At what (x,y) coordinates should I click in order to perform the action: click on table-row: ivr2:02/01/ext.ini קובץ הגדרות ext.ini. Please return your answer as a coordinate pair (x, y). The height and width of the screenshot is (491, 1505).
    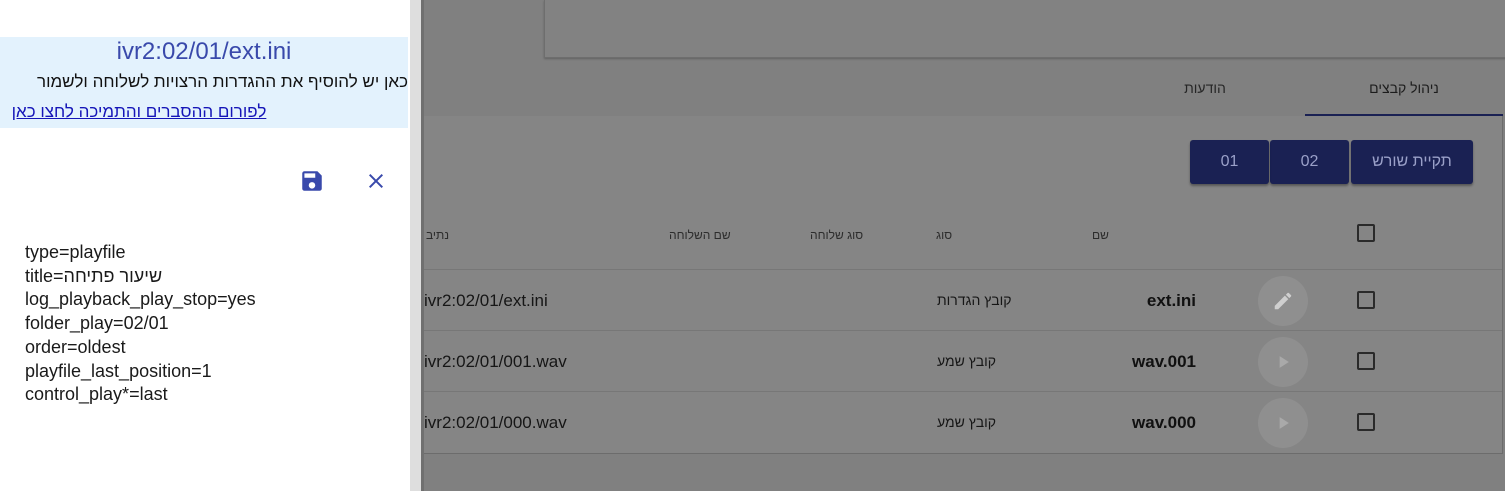
    Looking at the image, I should click on (963, 300).